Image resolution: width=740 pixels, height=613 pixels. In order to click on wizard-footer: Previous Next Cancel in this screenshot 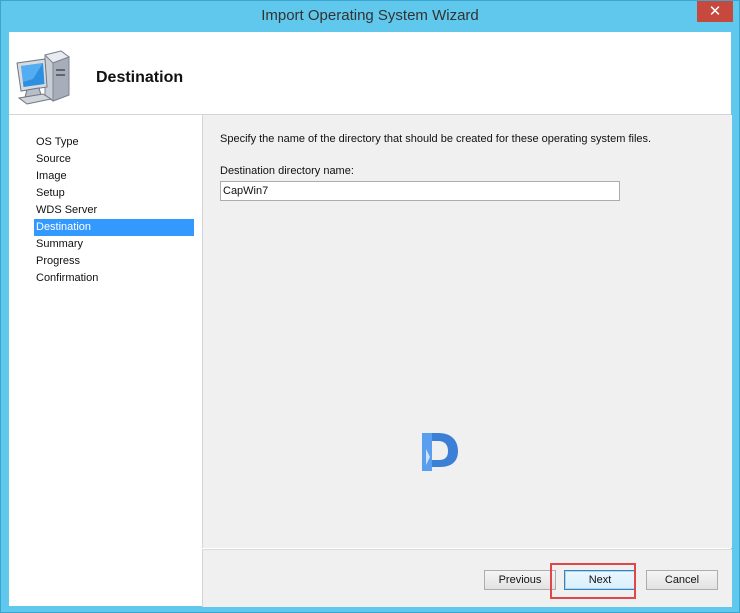, I will do `click(467, 578)`.